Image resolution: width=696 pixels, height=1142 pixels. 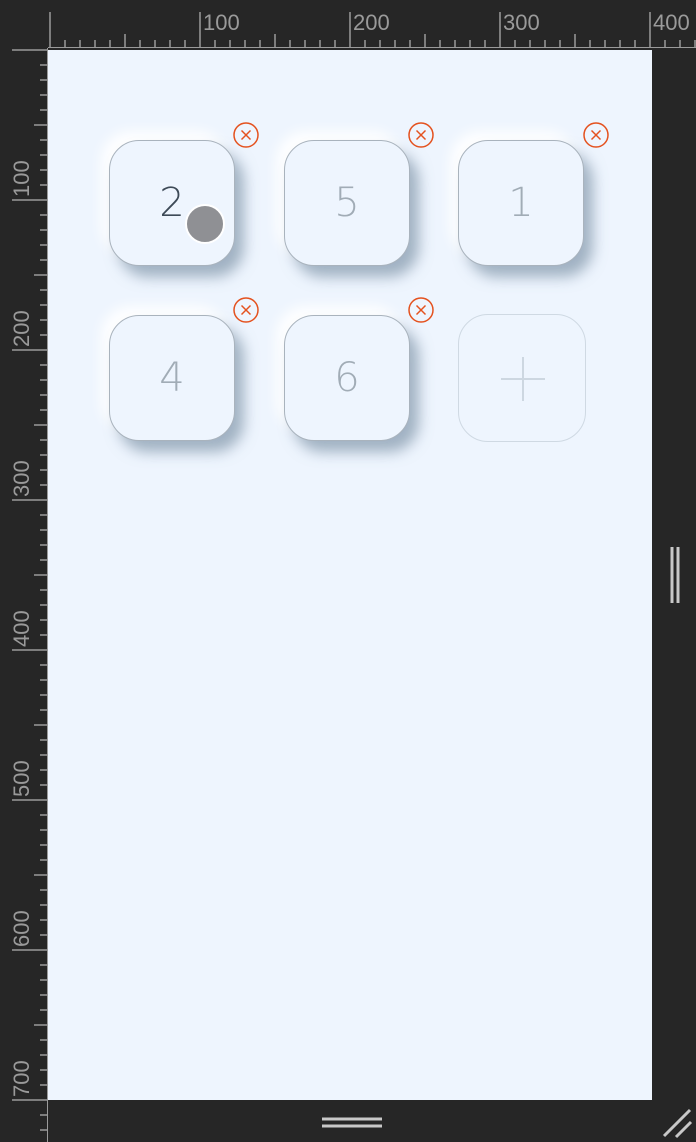 I want to click on left-ruler-label: 200, so click(x=21, y=328).